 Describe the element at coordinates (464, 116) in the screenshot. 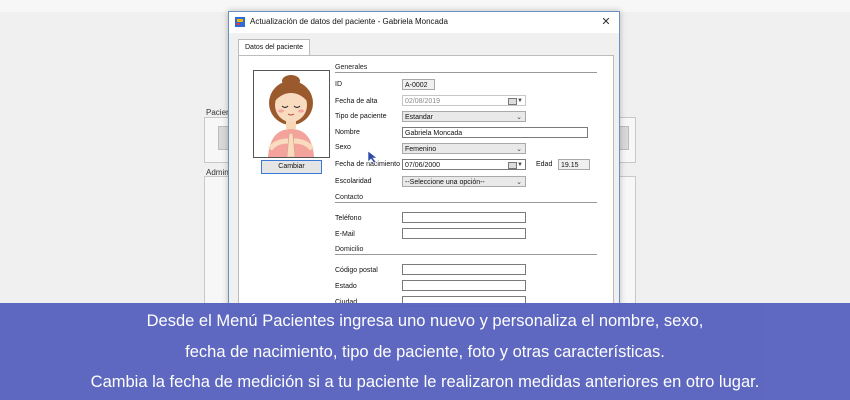

I see `tipo-paciente-select: Estandar ⌄` at that location.